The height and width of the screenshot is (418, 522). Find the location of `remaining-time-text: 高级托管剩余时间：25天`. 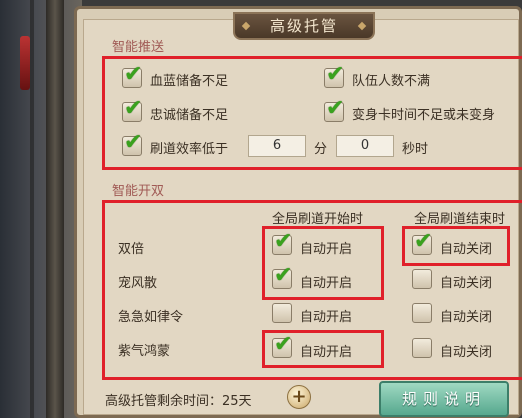

remaining-time-text: 高级托管剩余时间：25天 is located at coordinates (178, 401).